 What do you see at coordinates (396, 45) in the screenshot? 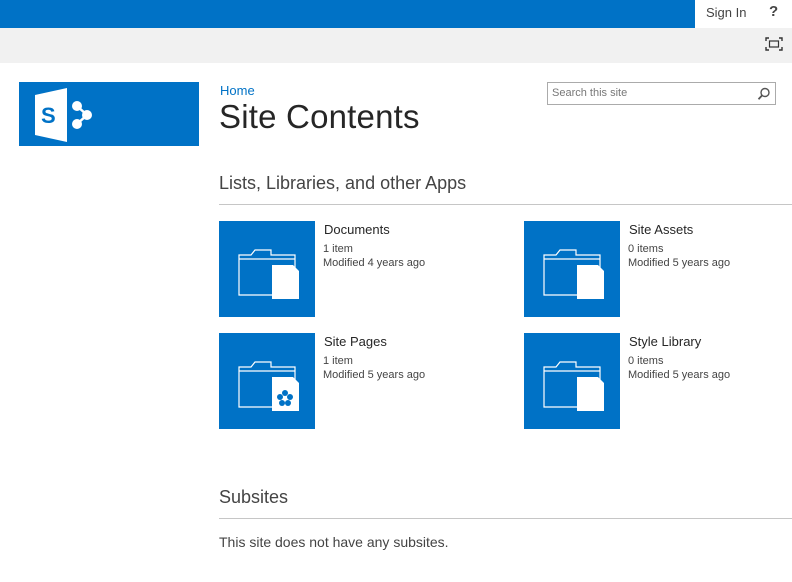
I see `ribbon-bar` at bounding box center [396, 45].